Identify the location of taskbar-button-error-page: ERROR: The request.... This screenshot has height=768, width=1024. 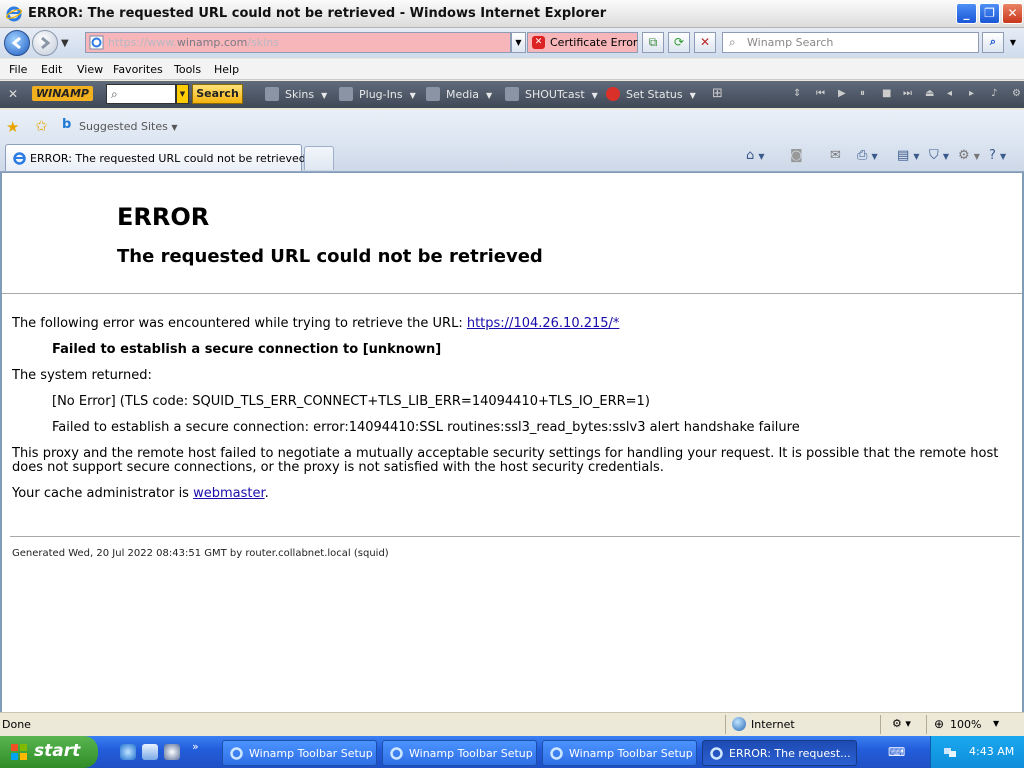
(779, 753).